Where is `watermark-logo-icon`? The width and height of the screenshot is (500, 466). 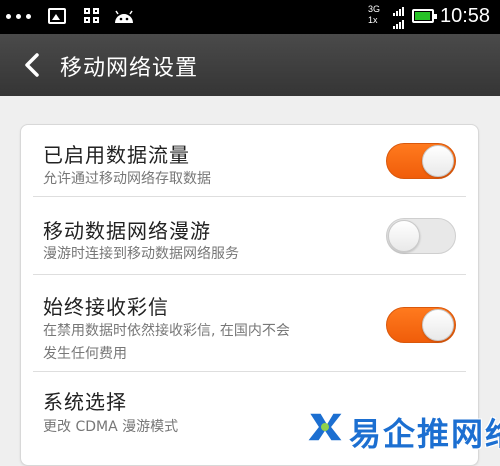 watermark-logo-icon is located at coordinates (325, 427).